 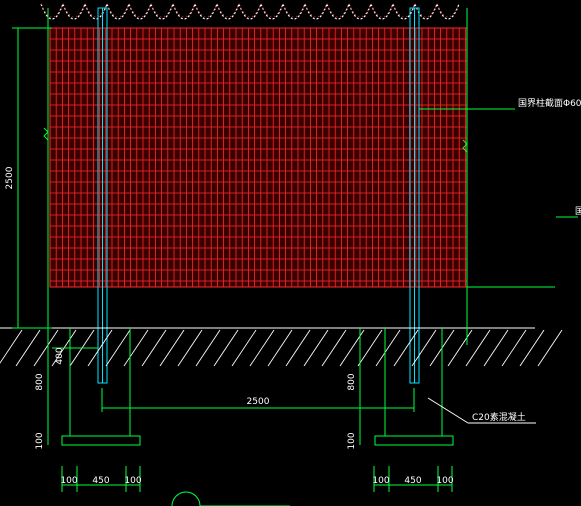 I want to click on footing-pad-left-label: 100, so click(x=40, y=440).